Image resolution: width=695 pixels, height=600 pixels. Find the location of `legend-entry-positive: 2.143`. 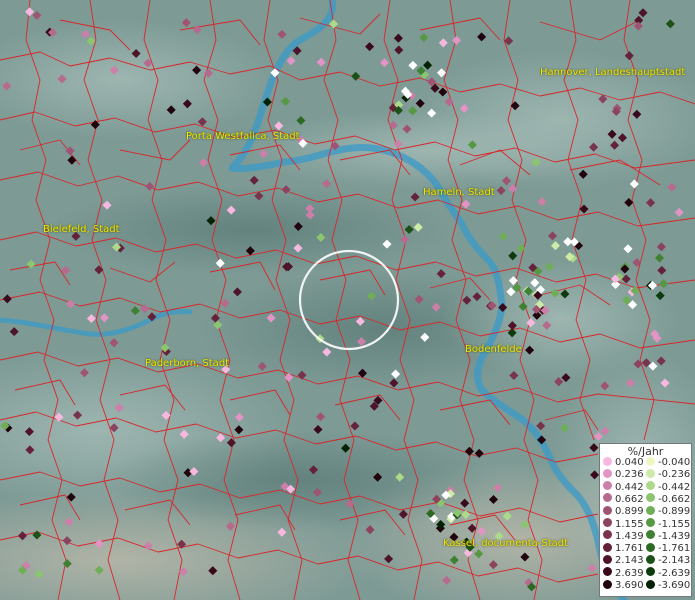

legend-entry-positive: 2.143 is located at coordinates (623, 560).